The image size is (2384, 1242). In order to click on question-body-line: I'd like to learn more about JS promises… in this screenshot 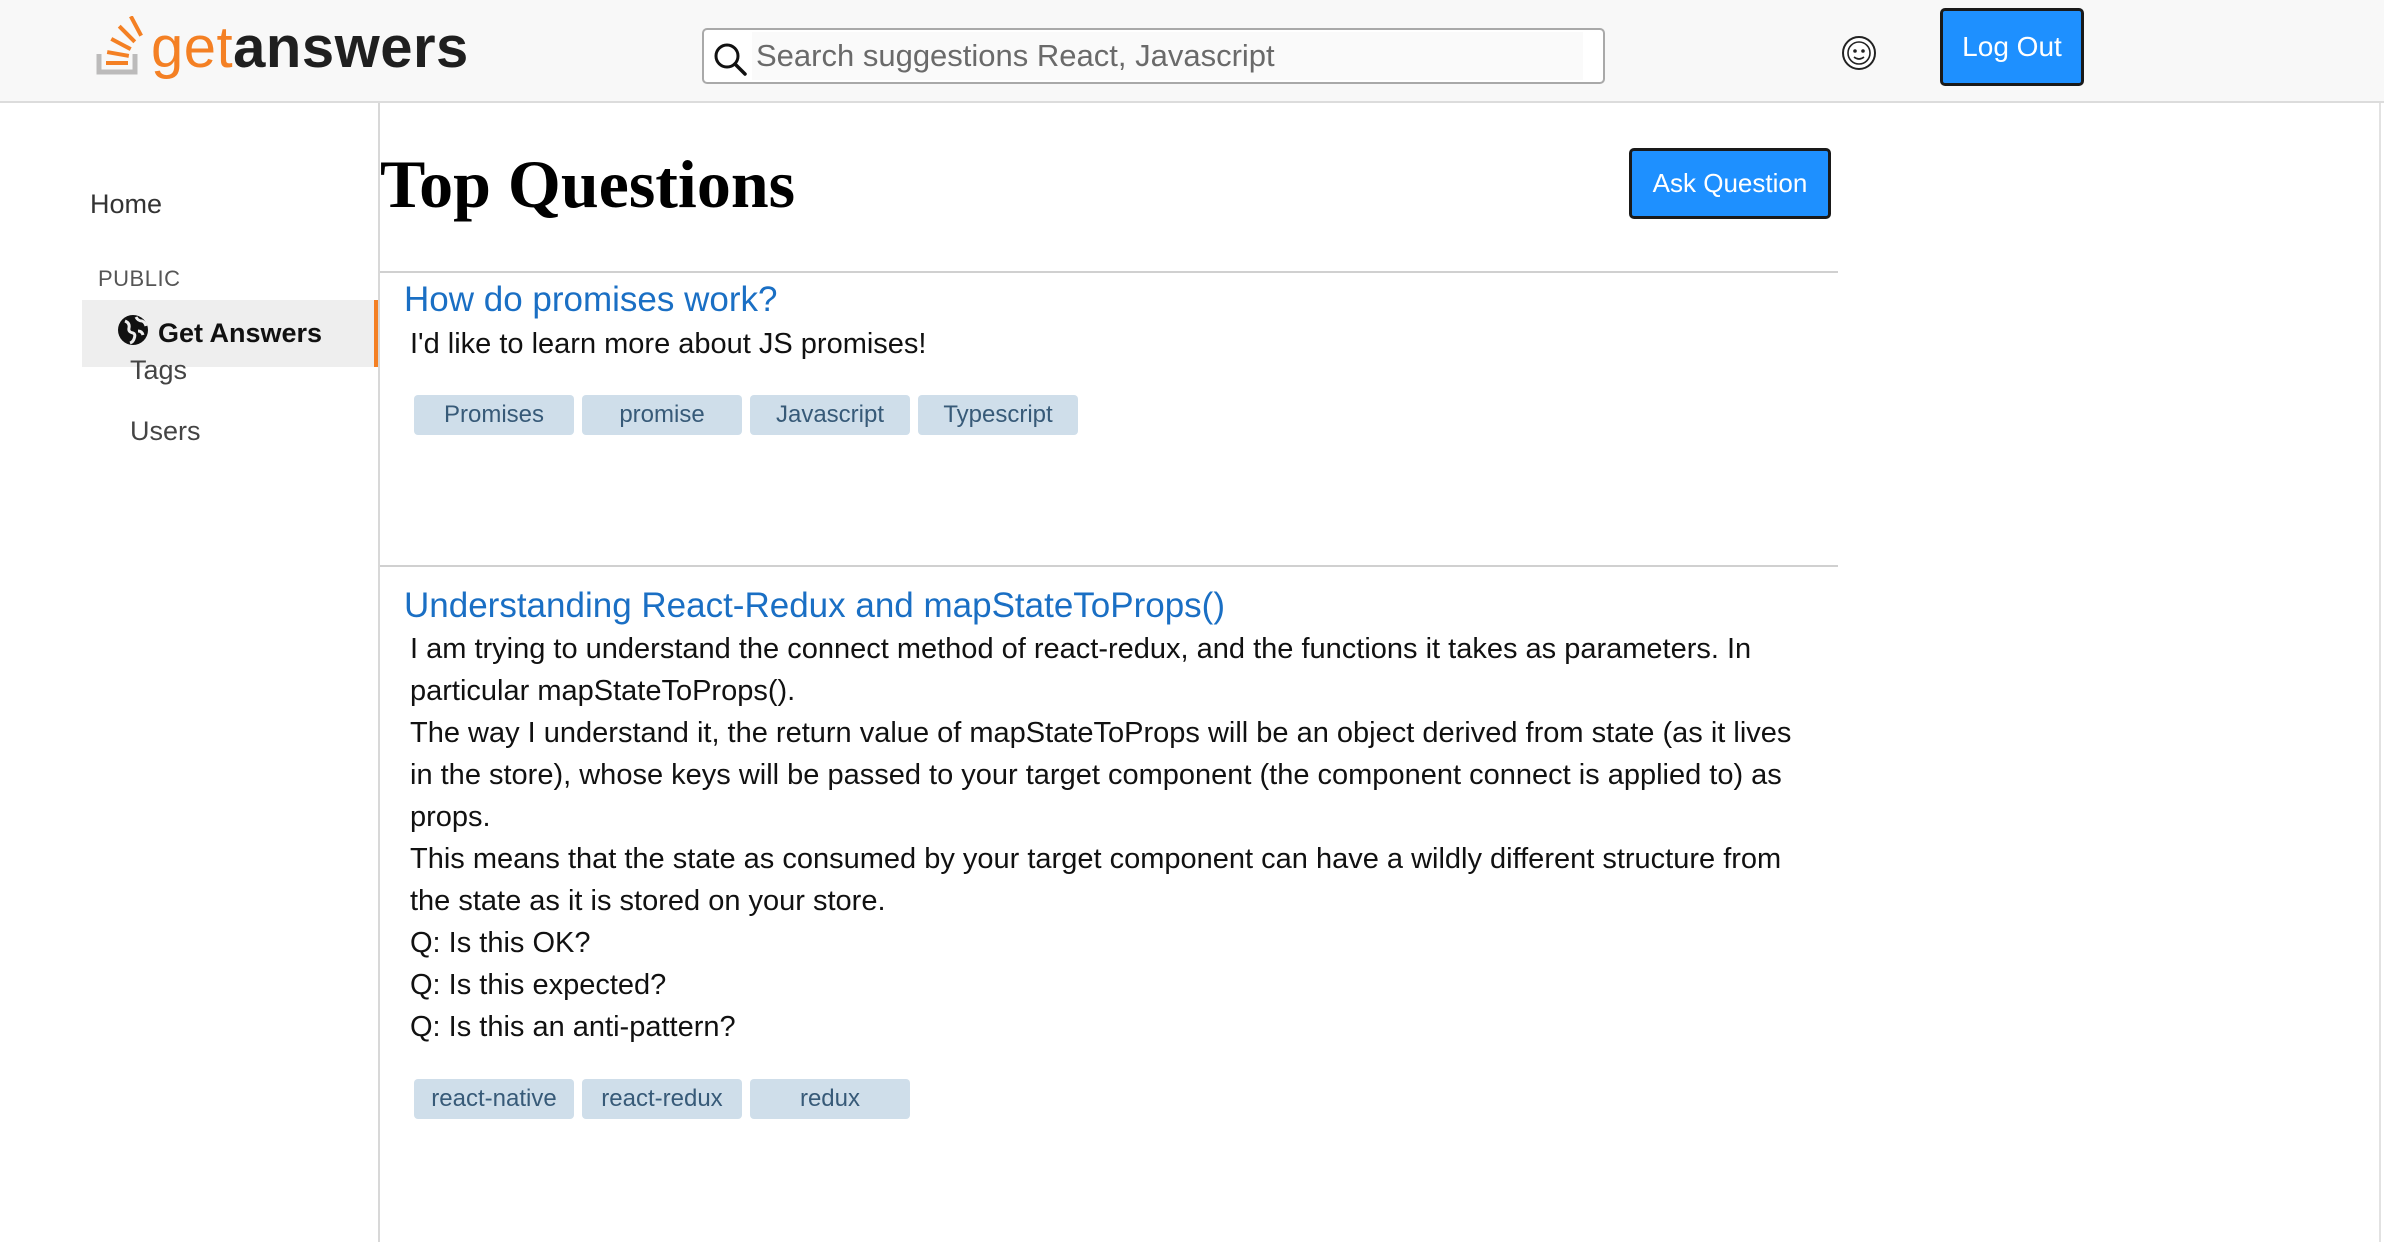, I will do `click(668, 344)`.